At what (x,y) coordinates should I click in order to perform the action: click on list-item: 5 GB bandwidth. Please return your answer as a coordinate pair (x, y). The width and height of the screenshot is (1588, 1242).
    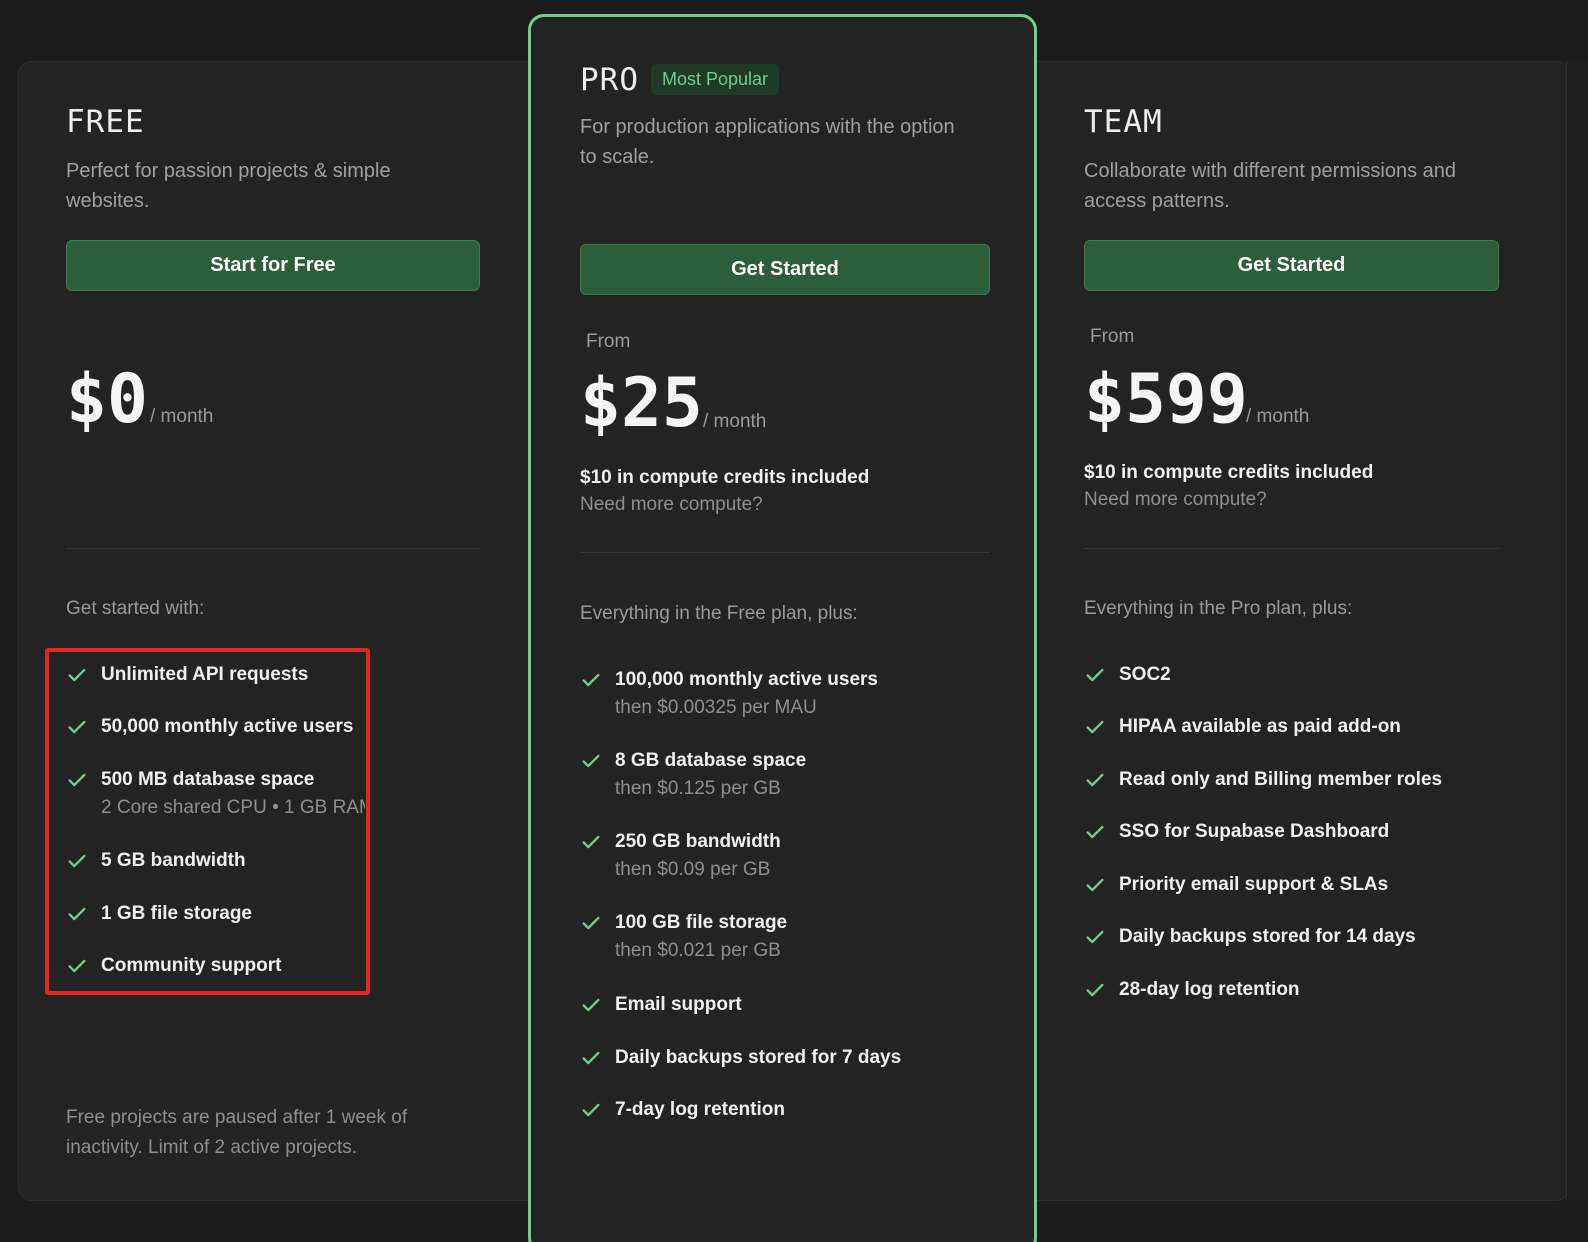
    Looking at the image, I should click on (156, 861).